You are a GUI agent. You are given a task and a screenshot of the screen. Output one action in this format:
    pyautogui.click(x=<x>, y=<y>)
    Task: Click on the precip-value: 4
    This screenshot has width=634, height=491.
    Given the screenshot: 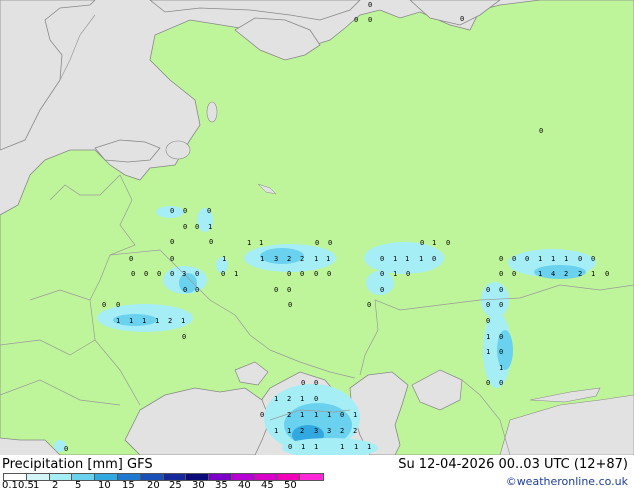 What is the action you would take?
    pyautogui.click(x=553, y=274)
    